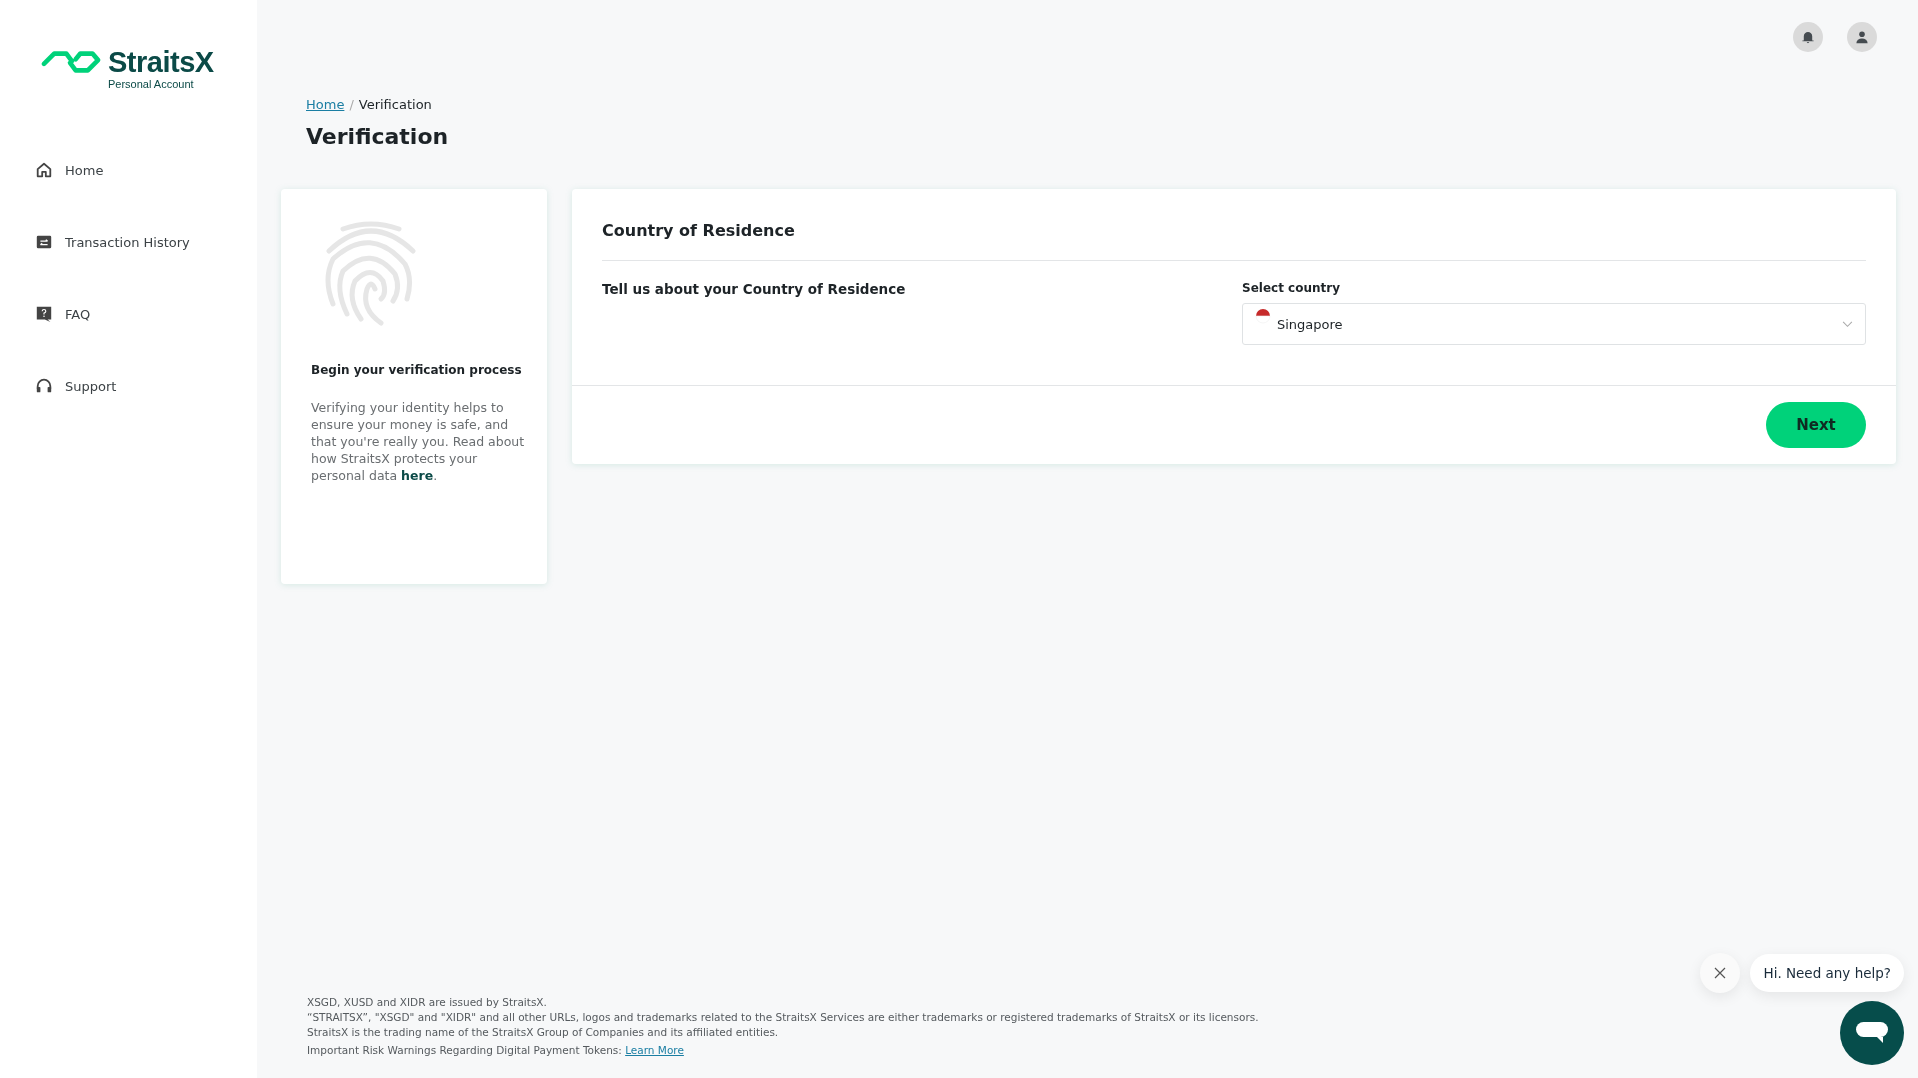 This screenshot has height=1078, width=1918. What do you see at coordinates (325, 104) in the screenshot?
I see `breadcrumb-link: Home` at bounding box center [325, 104].